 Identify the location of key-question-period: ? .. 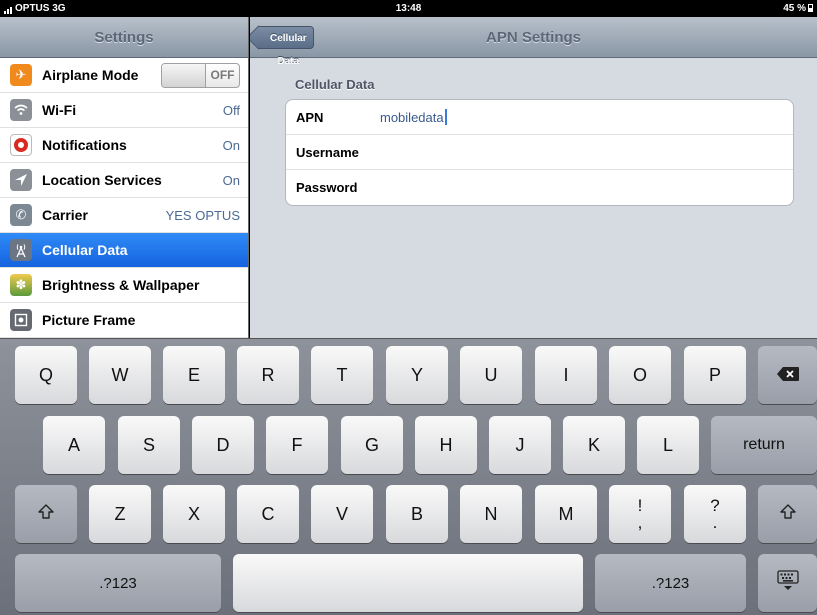
(715, 514).